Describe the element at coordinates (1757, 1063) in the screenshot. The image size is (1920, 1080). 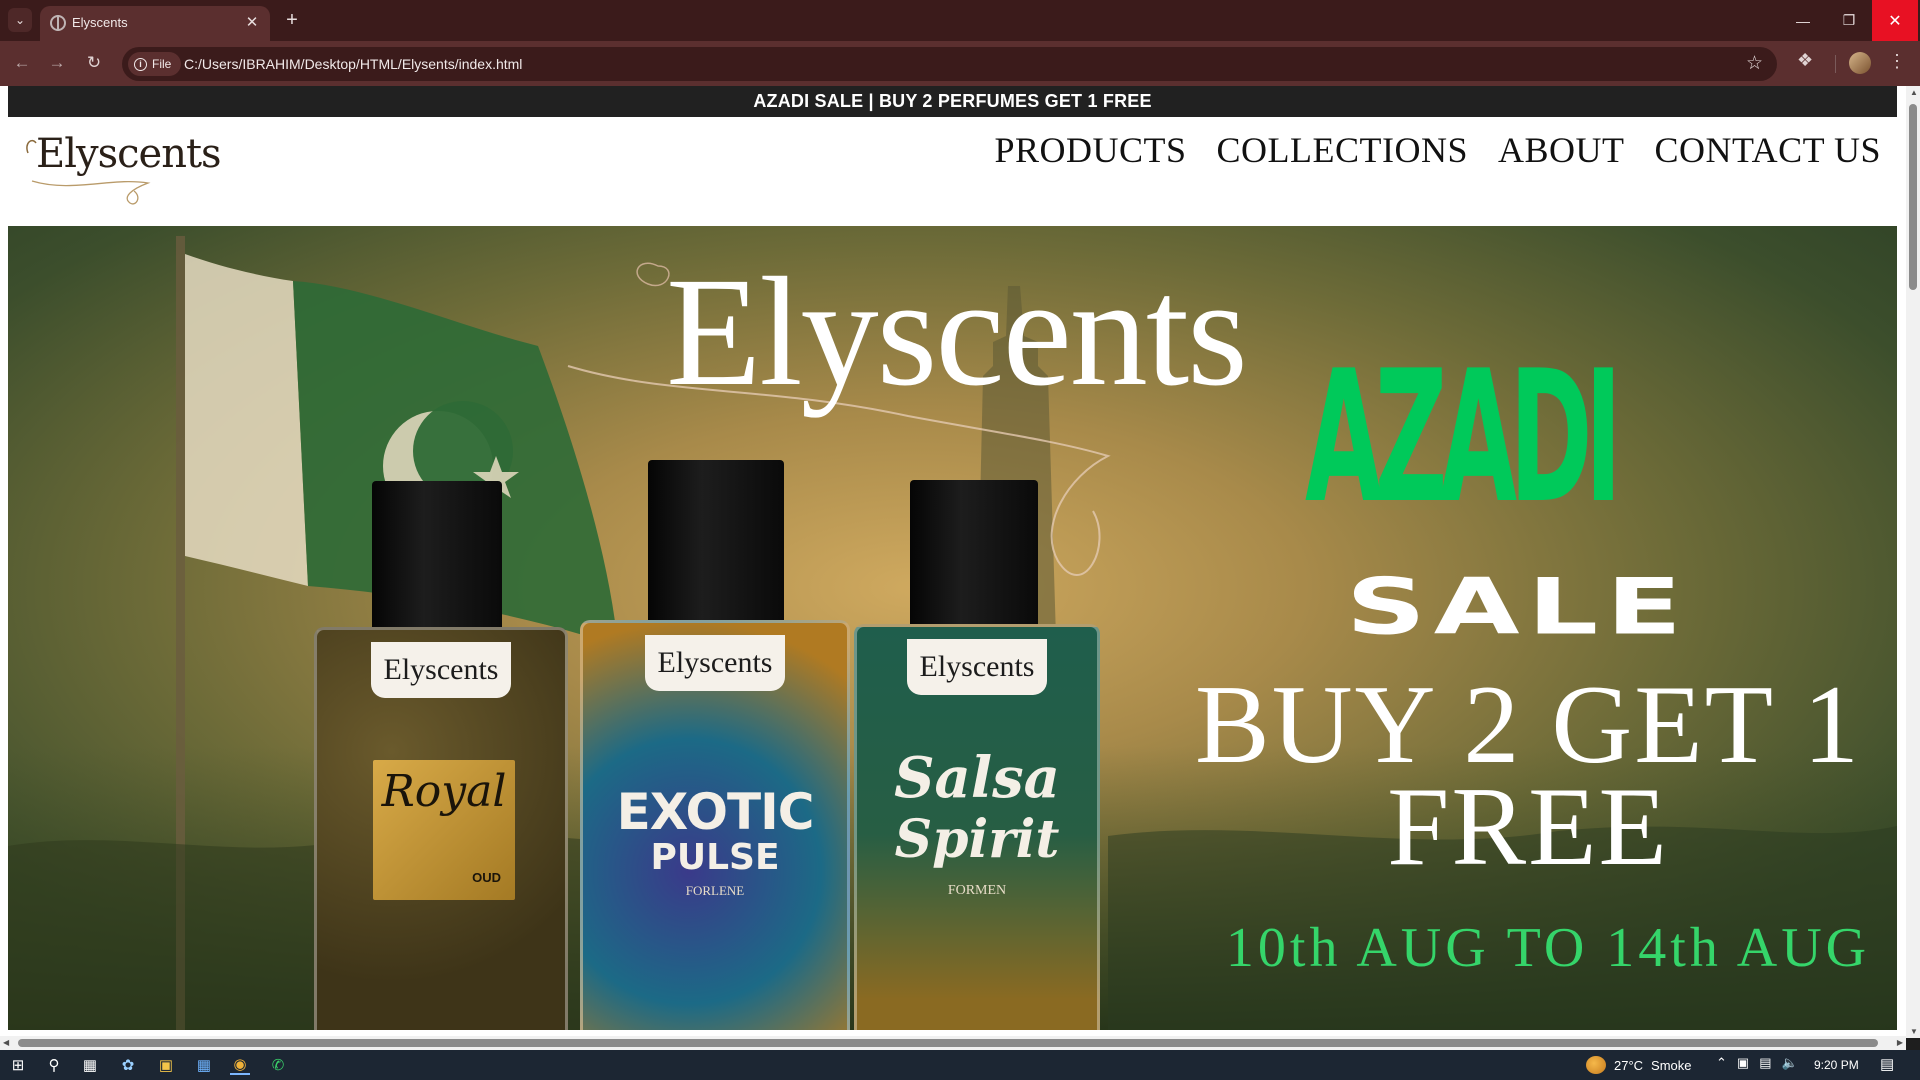
I see `system-tray: ⌃ ▣ ▤ 🔈` at that location.